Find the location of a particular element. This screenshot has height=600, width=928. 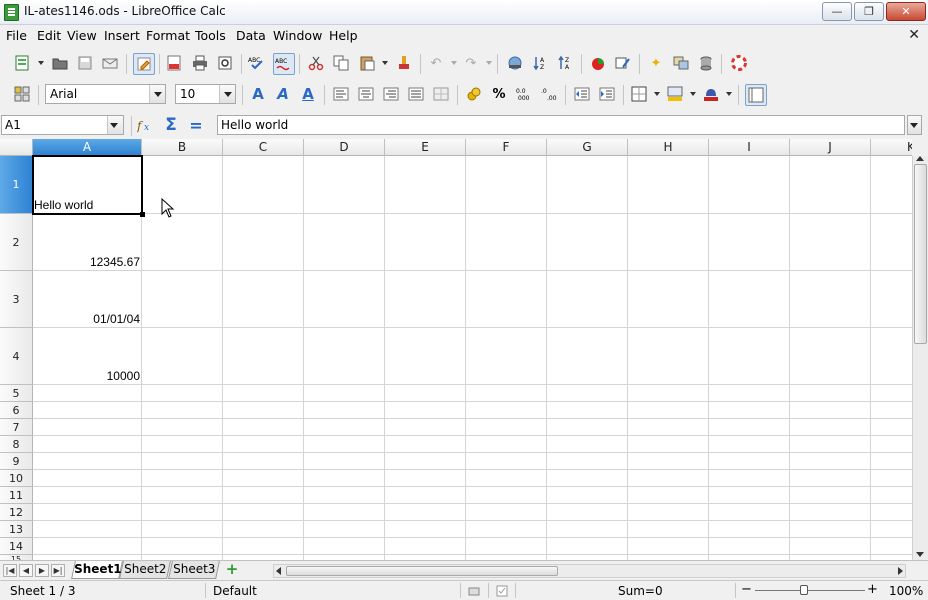

selection-mode-icon is located at coordinates (474, 592).